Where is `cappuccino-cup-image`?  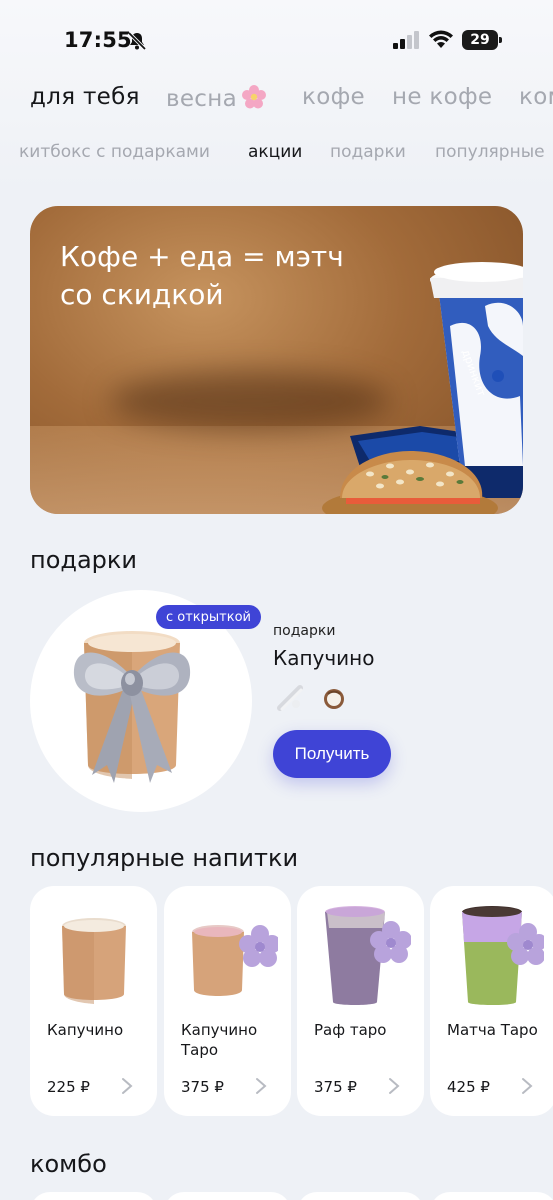
cappuccino-cup-image is located at coordinates (94, 961).